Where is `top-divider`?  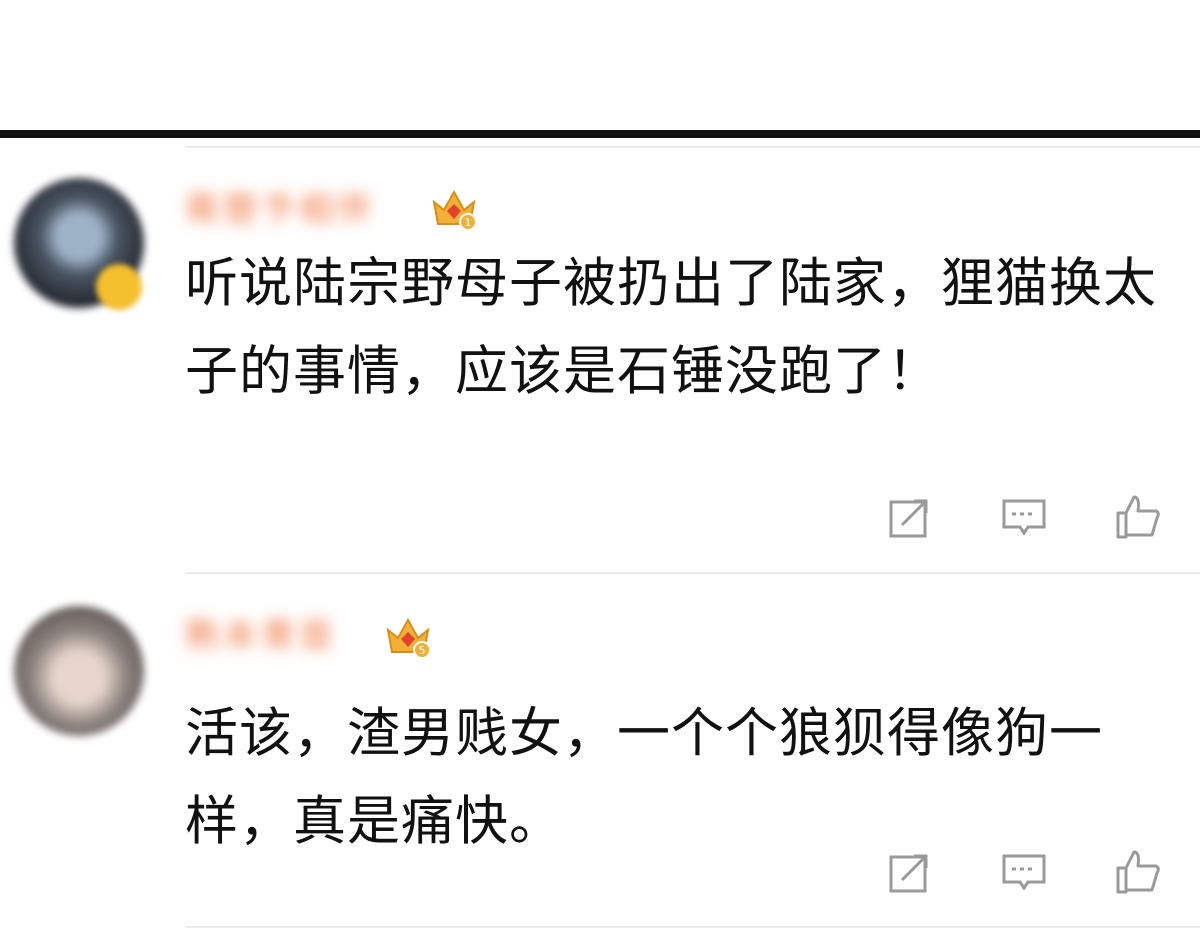
top-divider is located at coordinates (600, 134).